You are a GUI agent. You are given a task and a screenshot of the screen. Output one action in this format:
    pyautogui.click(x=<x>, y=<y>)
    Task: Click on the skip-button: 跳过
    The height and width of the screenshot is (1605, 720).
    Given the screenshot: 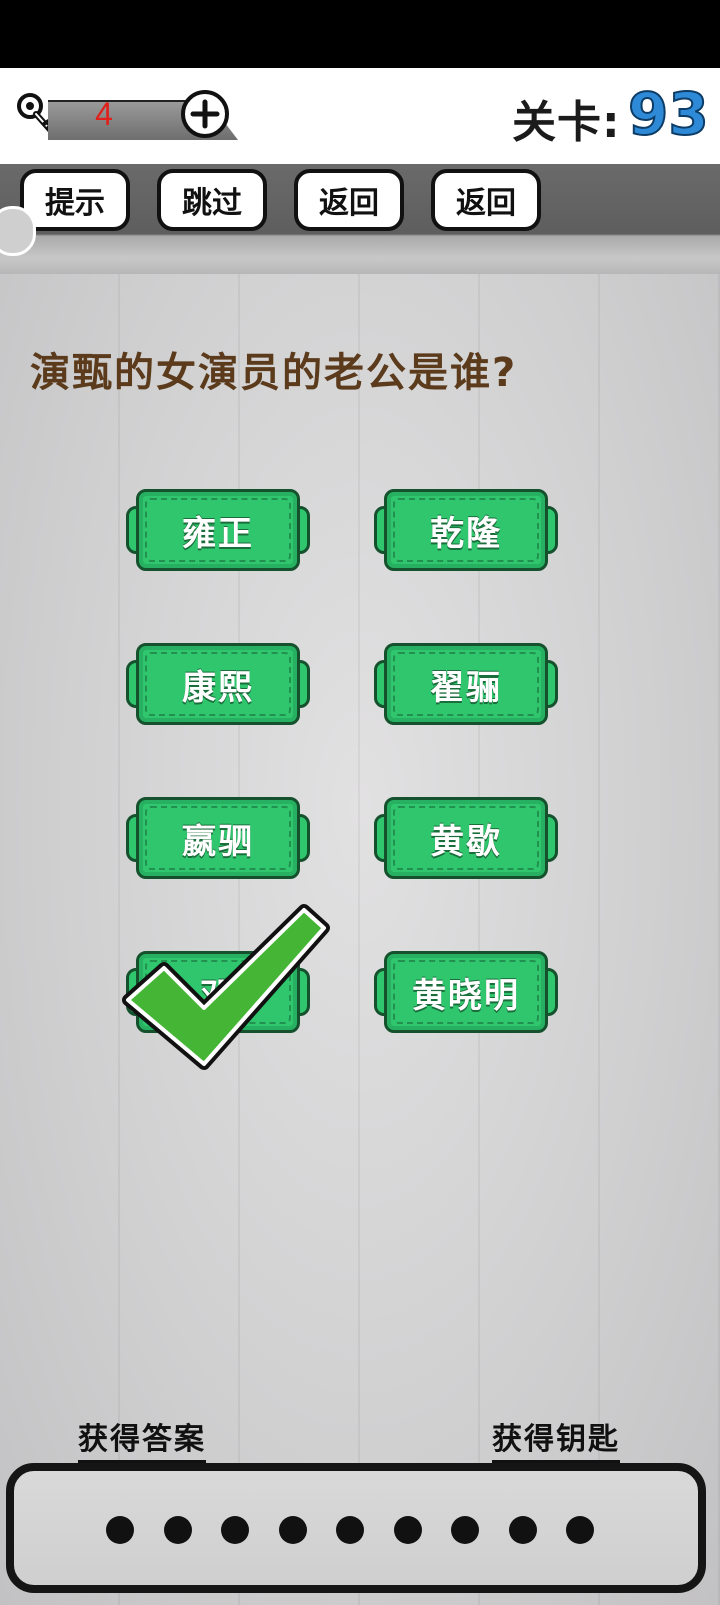 What is the action you would take?
    pyautogui.click(x=212, y=200)
    